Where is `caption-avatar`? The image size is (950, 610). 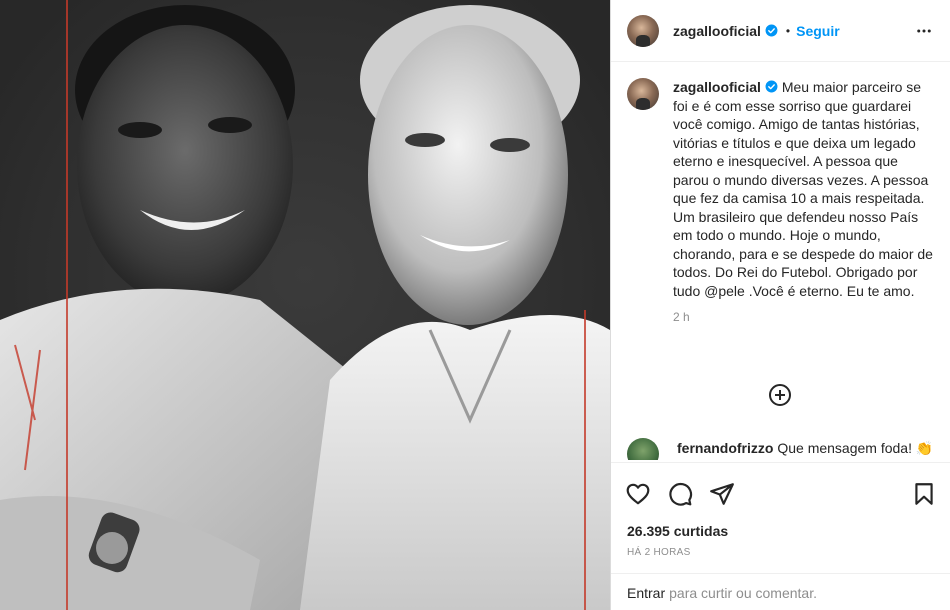 caption-avatar is located at coordinates (643, 94).